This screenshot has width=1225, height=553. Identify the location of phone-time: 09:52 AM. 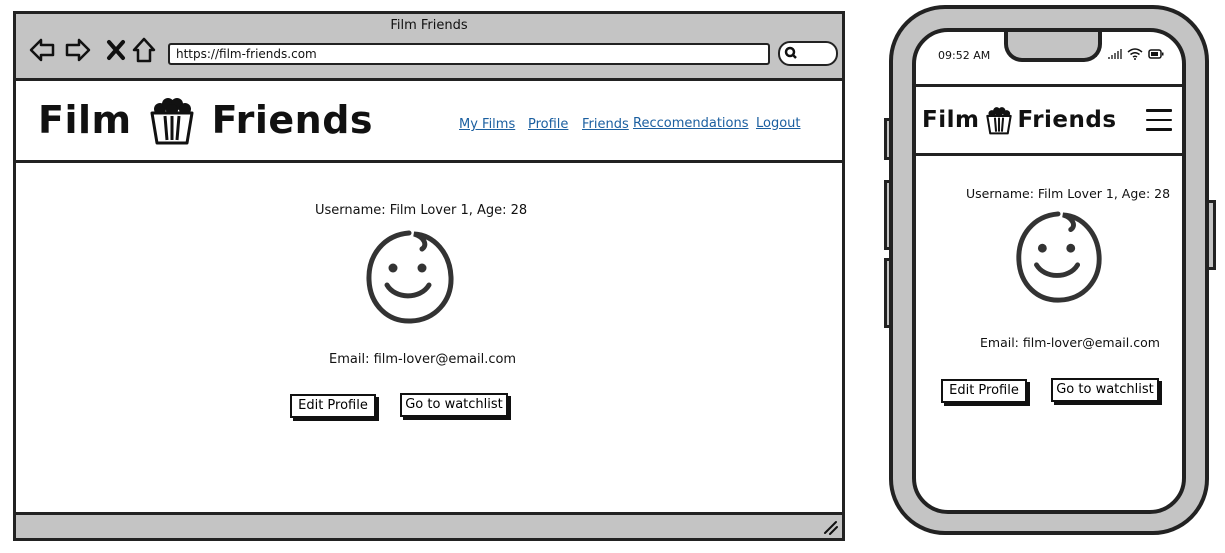
(964, 55).